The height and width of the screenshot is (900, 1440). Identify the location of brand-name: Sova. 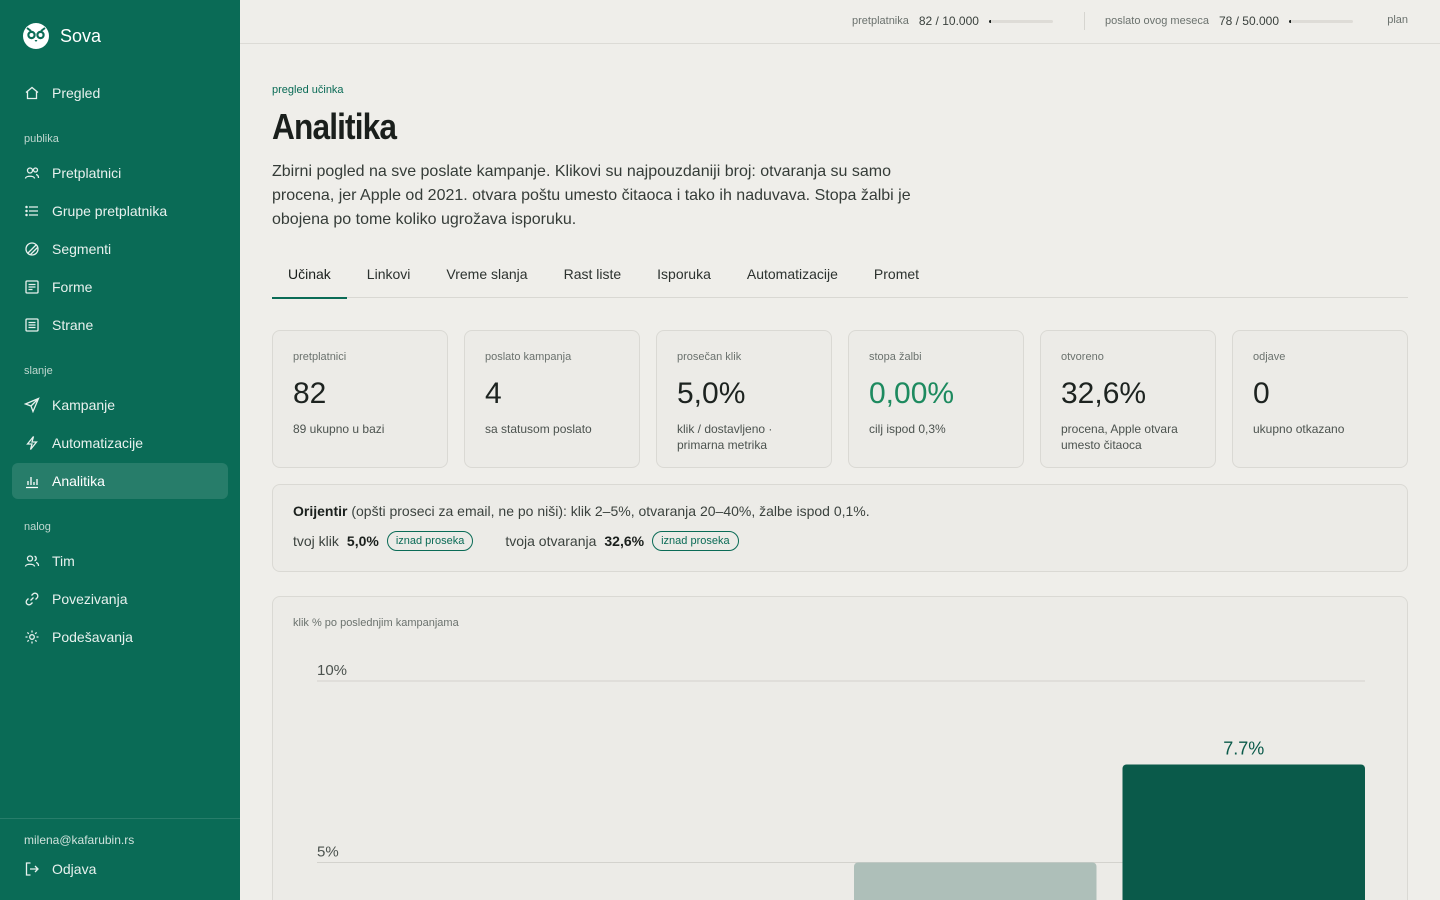
(81, 35).